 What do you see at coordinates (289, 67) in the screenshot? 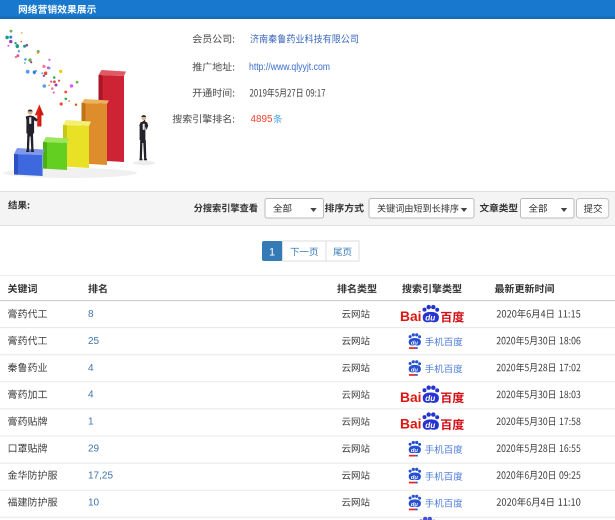
I see `svg-text: http://www.qlyyjt.com` at bounding box center [289, 67].